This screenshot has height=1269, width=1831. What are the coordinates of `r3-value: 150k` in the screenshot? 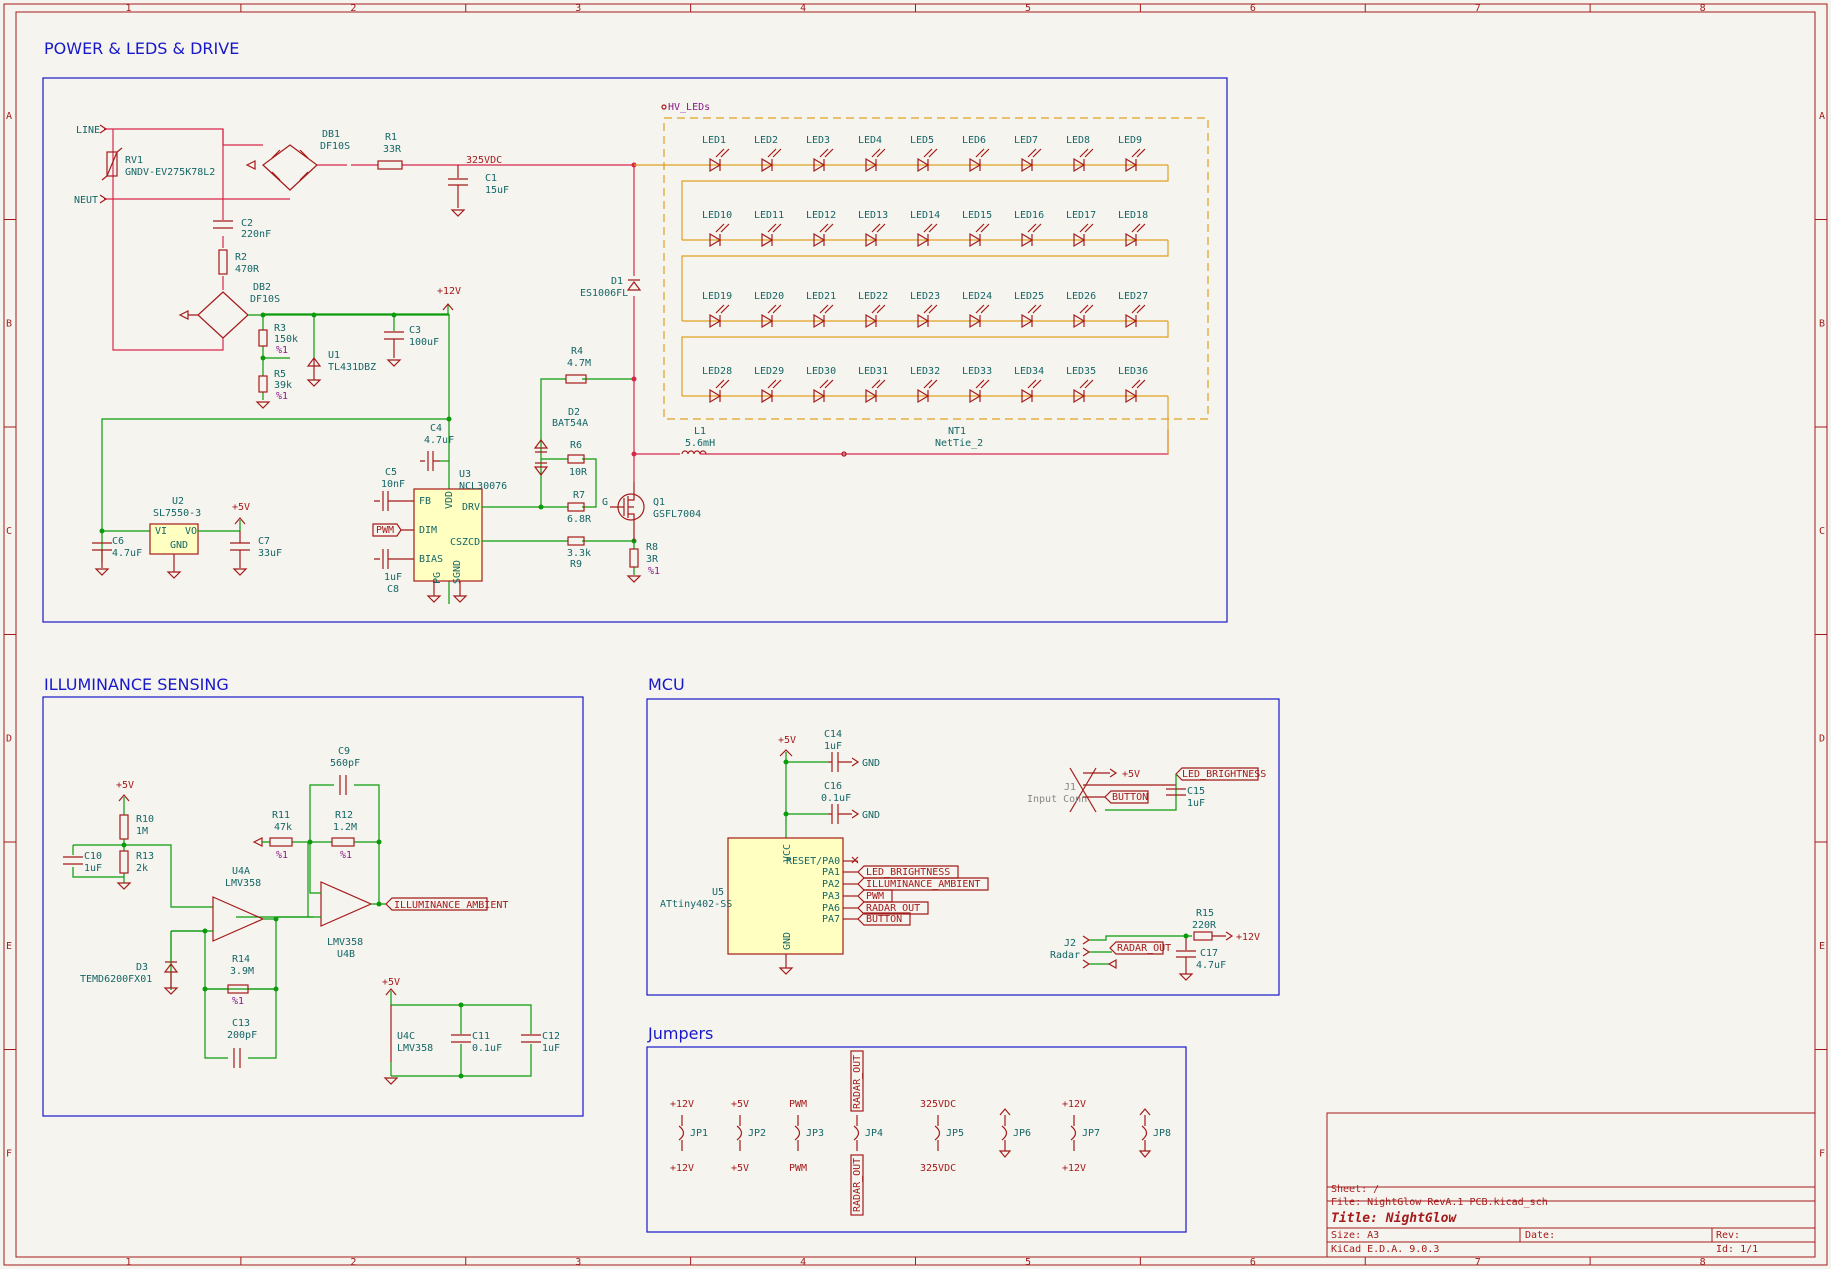 It's located at (286, 339).